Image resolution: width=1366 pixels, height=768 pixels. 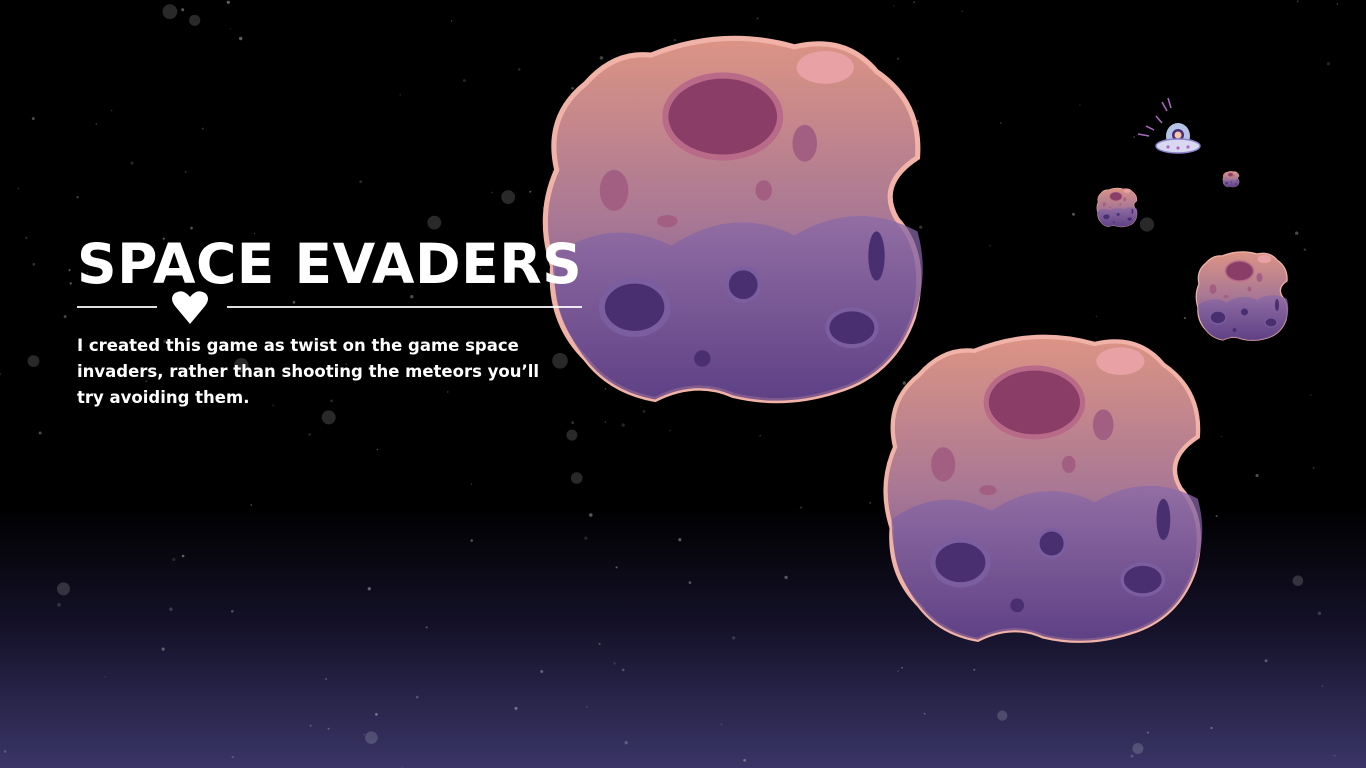 I want to click on heart-icon, so click(x=190, y=307).